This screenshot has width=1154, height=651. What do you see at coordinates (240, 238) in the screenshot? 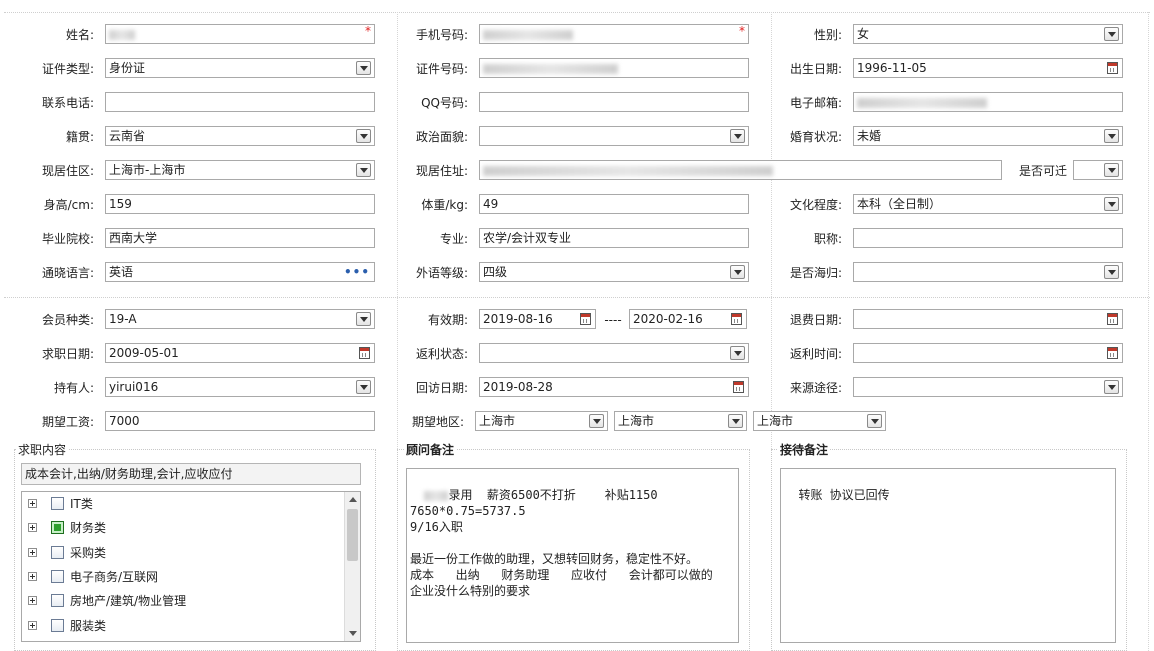
I see `school-input: 西南大学` at bounding box center [240, 238].